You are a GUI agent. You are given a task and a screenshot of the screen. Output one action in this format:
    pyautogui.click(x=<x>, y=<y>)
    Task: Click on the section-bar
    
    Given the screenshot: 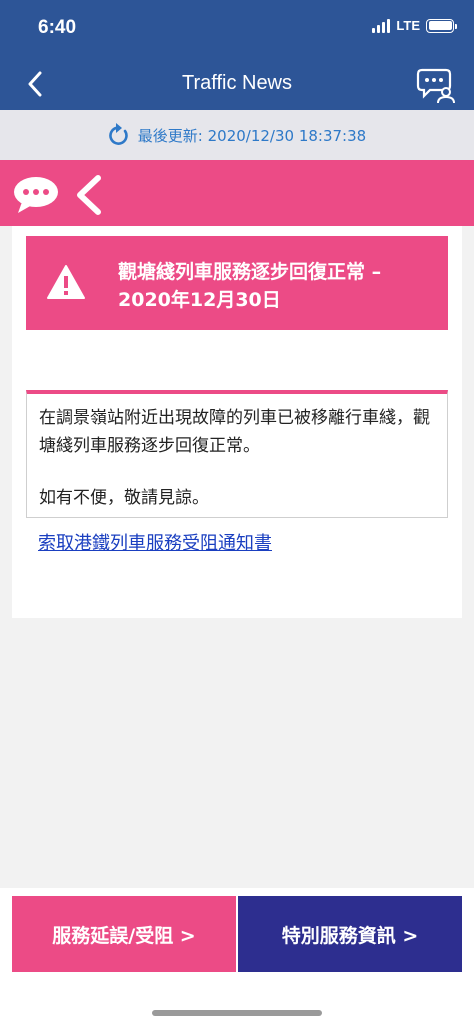 What is the action you would take?
    pyautogui.click(x=237, y=193)
    